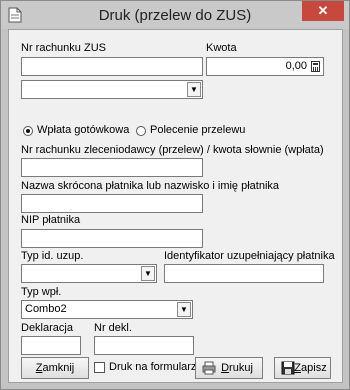  Describe the element at coordinates (63, 48) in the screenshot. I see `account-label: Nr rachunku ZUS` at that location.